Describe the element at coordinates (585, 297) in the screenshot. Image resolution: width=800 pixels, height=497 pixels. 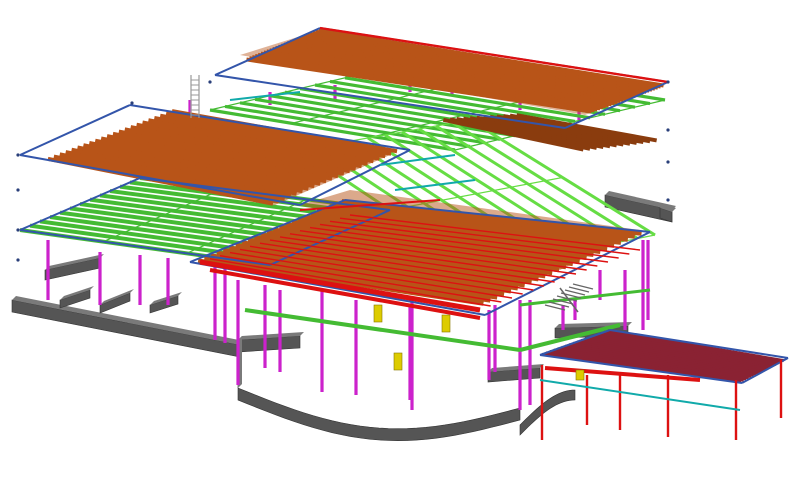
I see `floor-beam` at that location.